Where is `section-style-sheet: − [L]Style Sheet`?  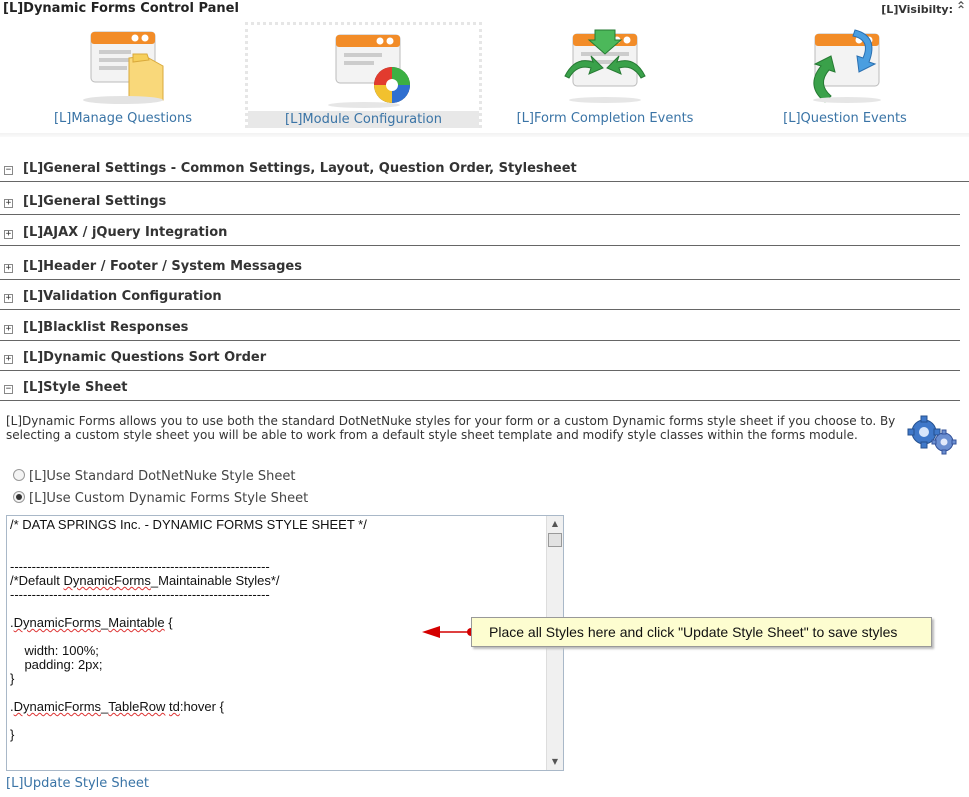
section-style-sheet: − [L]Style Sheet is located at coordinates (480, 389).